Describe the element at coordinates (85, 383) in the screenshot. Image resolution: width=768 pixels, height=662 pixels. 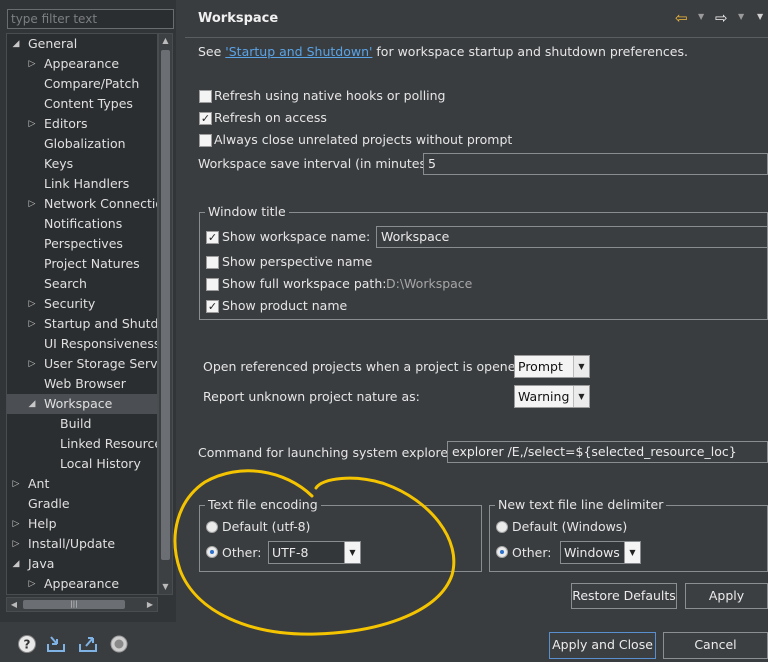
I see `tree-item-label: Web Browser` at that location.